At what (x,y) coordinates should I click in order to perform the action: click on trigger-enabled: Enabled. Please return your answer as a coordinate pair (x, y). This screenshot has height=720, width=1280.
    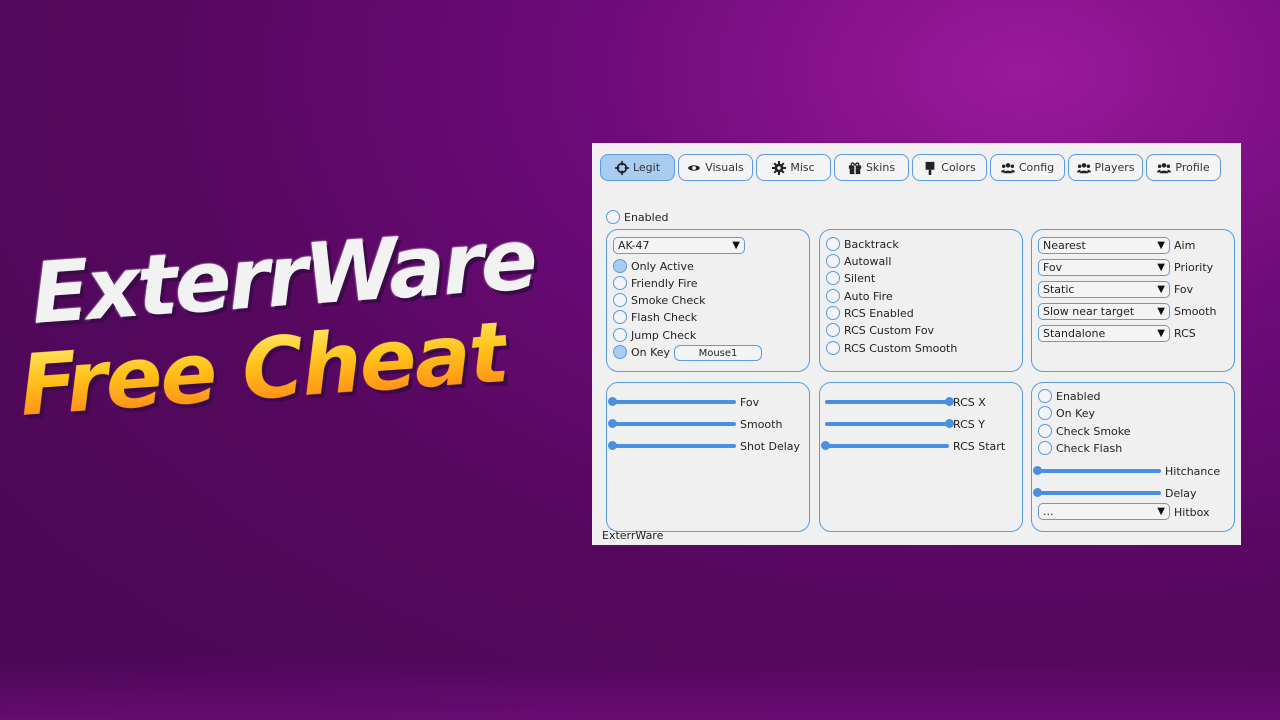
    Looking at the image, I should click on (1069, 396).